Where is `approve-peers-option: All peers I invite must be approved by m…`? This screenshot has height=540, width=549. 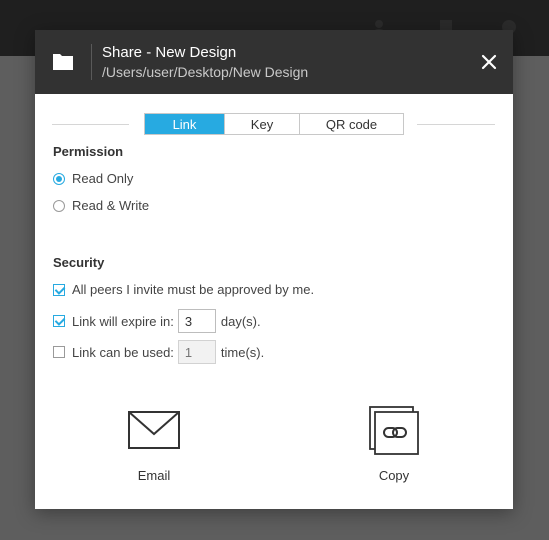 approve-peers-option: All peers I invite must be approved by m… is located at coordinates (183, 289).